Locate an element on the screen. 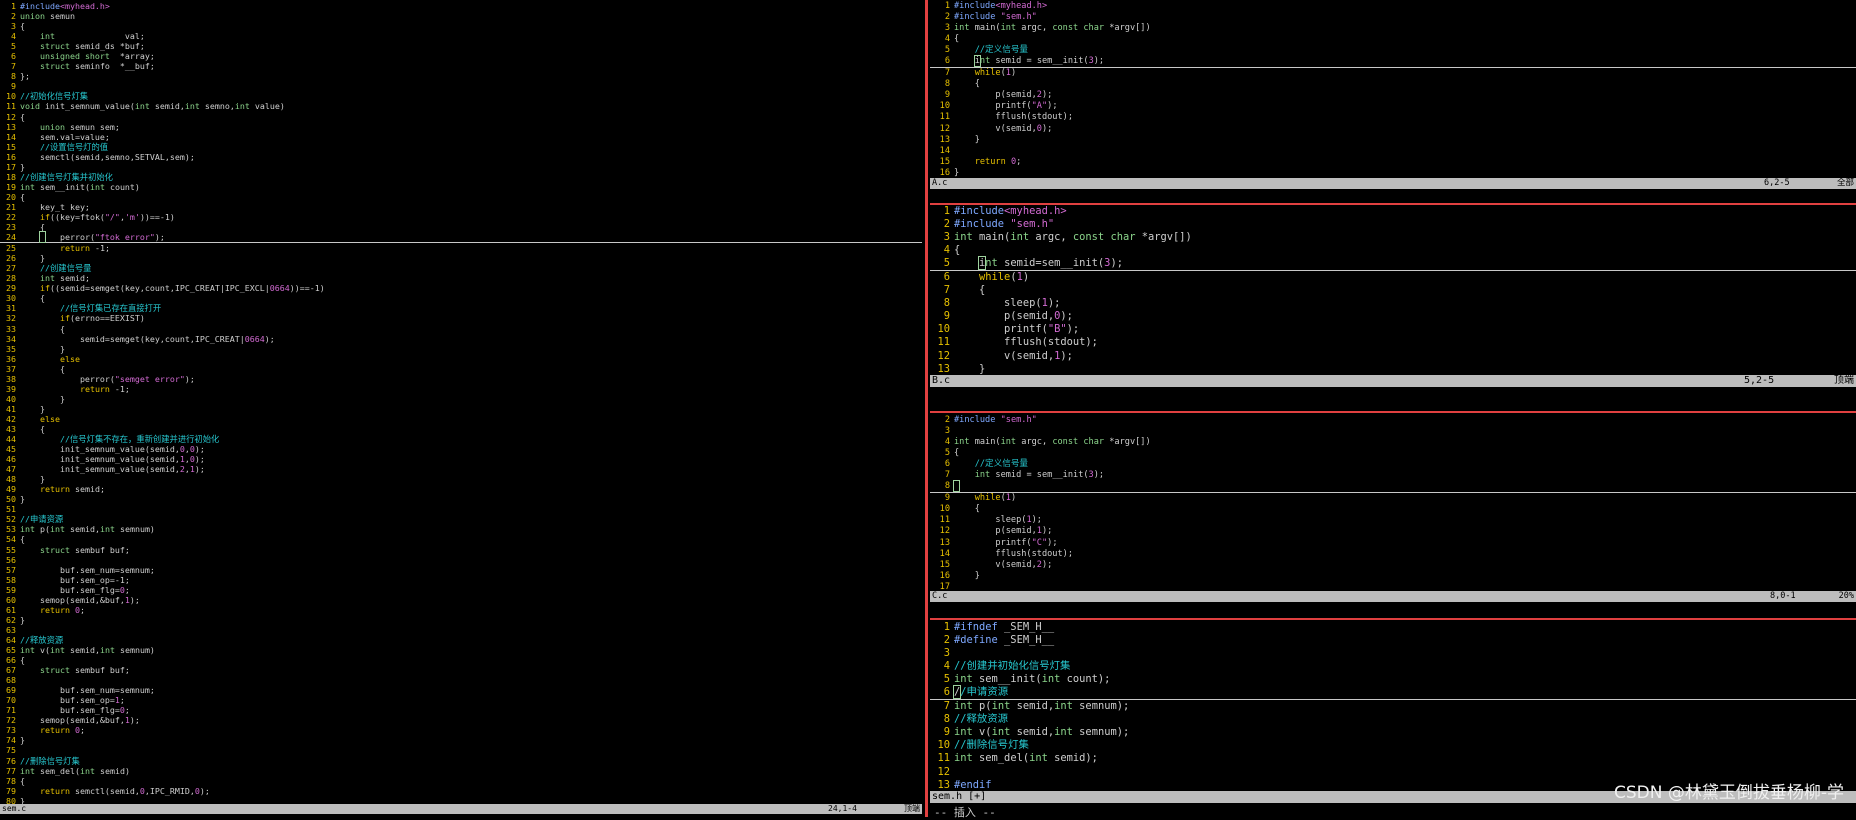 This screenshot has width=1856, height=820. code-line: 54 { is located at coordinates (461, 539).